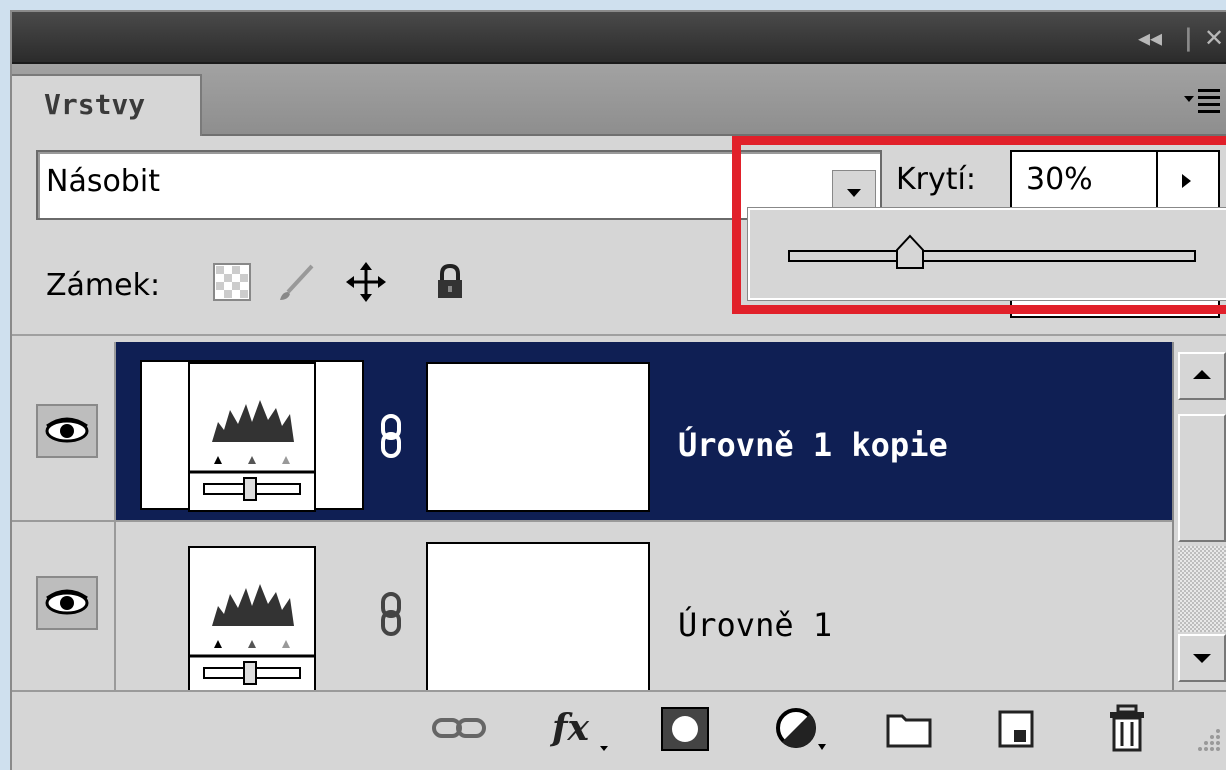 This screenshot has height=770, width=1226. Describe the element at coordinates (232, 282) in the screenshot. I see `lock-transparency-icon` at that location.